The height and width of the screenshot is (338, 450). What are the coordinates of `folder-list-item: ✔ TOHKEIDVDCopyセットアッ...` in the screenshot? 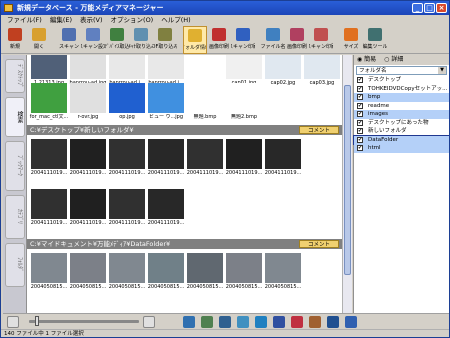 It's located at (401, 89).